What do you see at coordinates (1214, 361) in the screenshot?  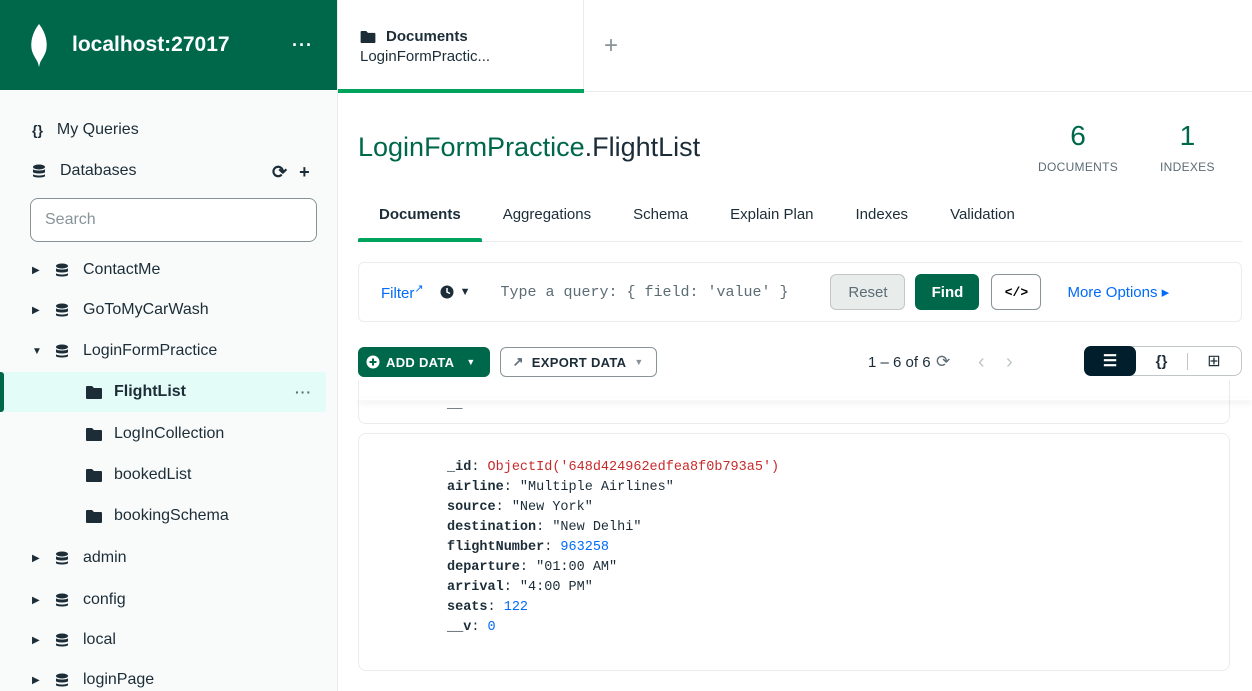 I see `table-view-icon: ⊞` at bounding box center [1214, 361].